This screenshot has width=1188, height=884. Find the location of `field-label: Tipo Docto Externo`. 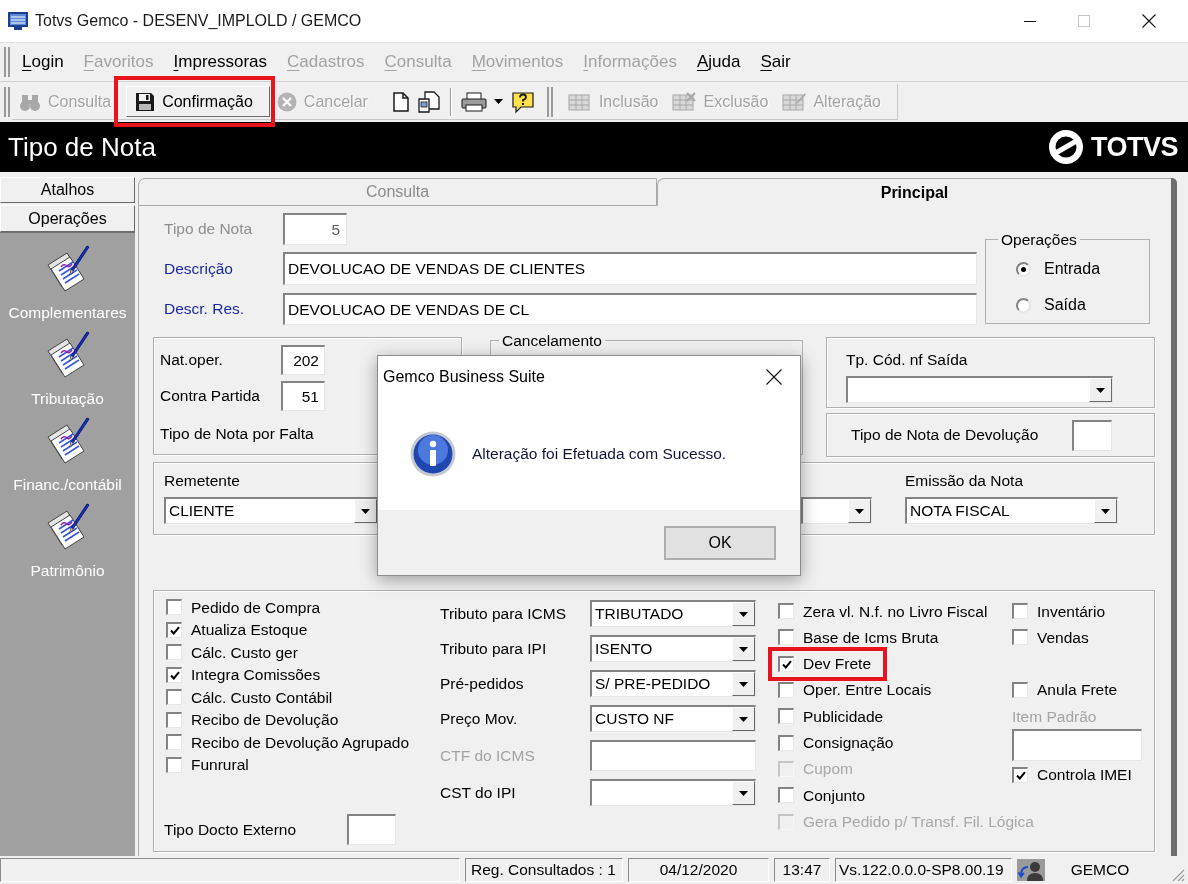

field-label: Tipo Docto Externo is located at coordinates (231, 829).